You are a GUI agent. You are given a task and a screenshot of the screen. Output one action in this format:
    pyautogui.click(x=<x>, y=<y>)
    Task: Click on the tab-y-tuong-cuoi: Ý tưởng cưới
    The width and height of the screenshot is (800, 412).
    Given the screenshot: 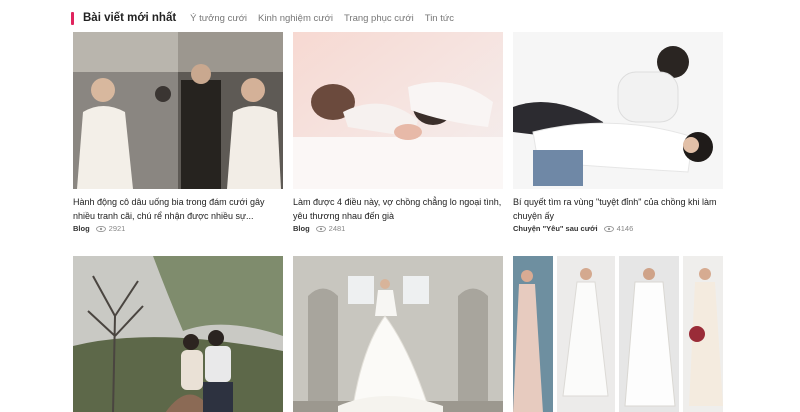 What is the action you would take?
    pyautogui.click(x=218, y=18)
    